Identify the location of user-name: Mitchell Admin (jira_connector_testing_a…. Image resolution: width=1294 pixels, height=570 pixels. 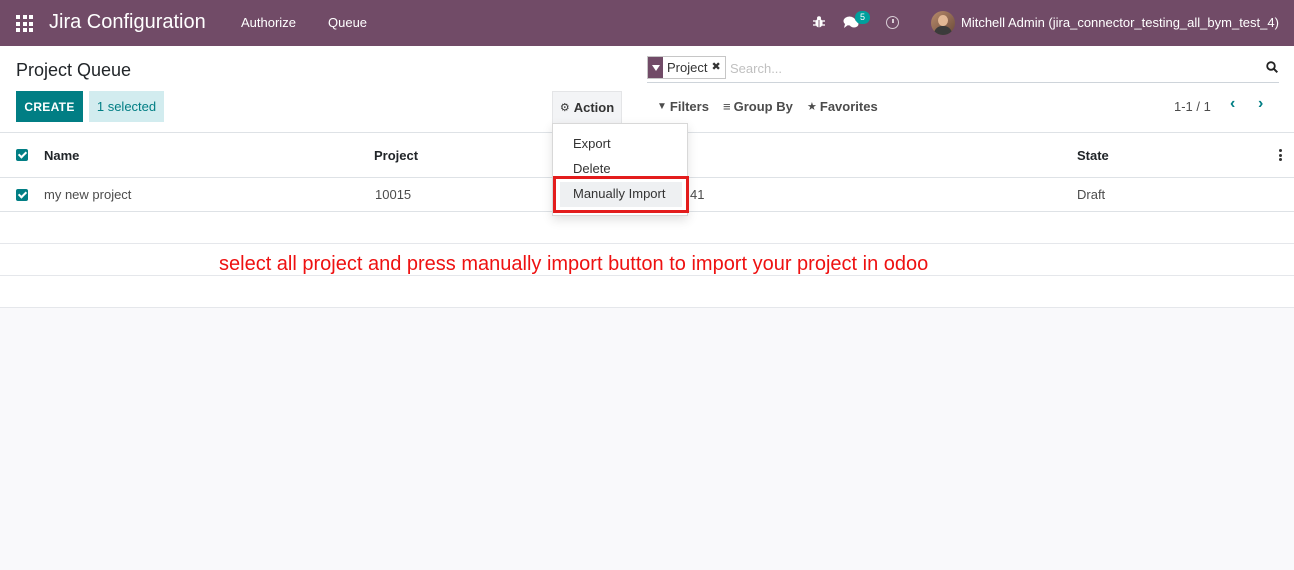
(1120, 22).